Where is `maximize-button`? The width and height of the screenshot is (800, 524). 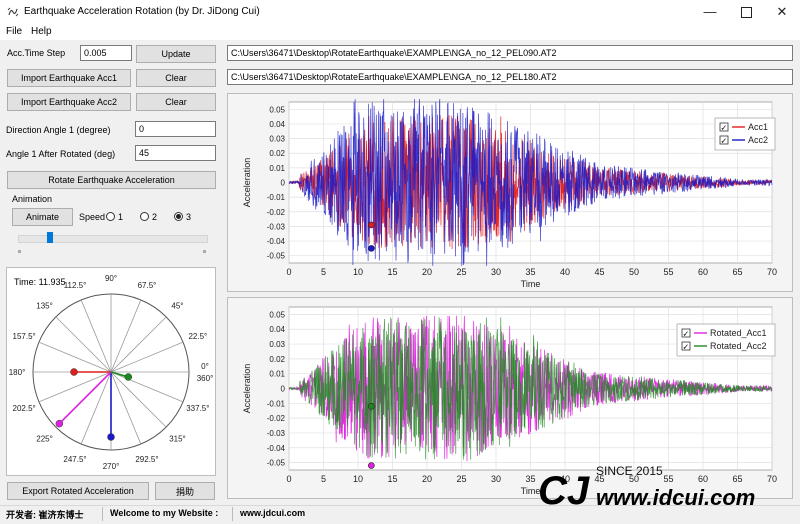
maximize-button is located at coordinates (746, 12).